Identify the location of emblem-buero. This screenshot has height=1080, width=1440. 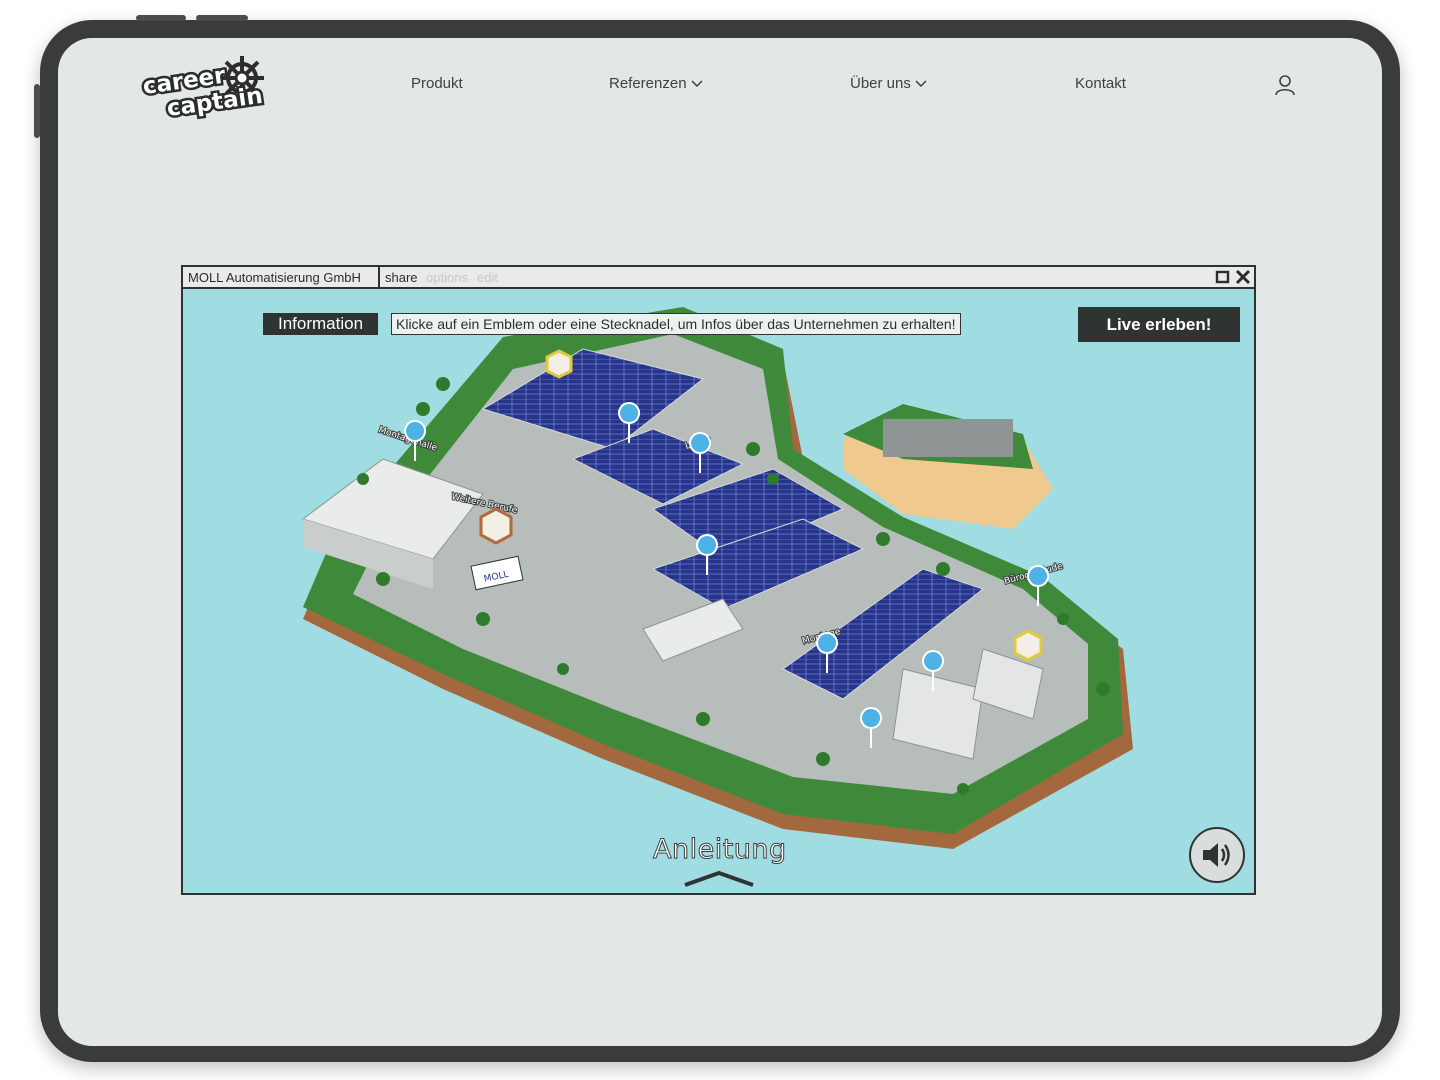
(1028, 645).